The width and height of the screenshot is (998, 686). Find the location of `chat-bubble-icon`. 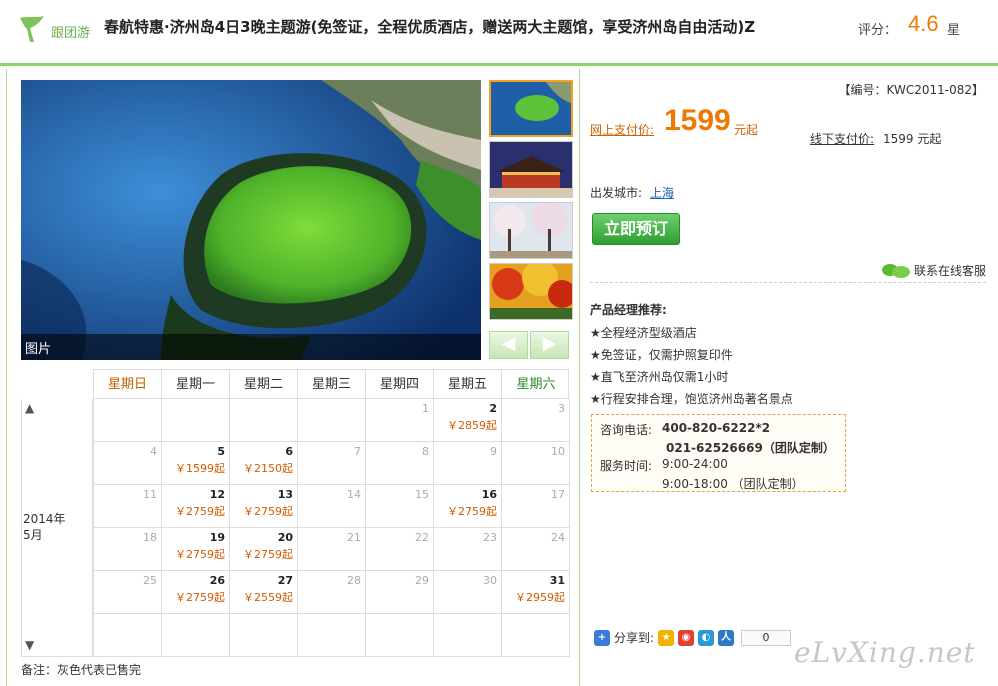

chat-bubble-icon is located at coordinates (895, 270).